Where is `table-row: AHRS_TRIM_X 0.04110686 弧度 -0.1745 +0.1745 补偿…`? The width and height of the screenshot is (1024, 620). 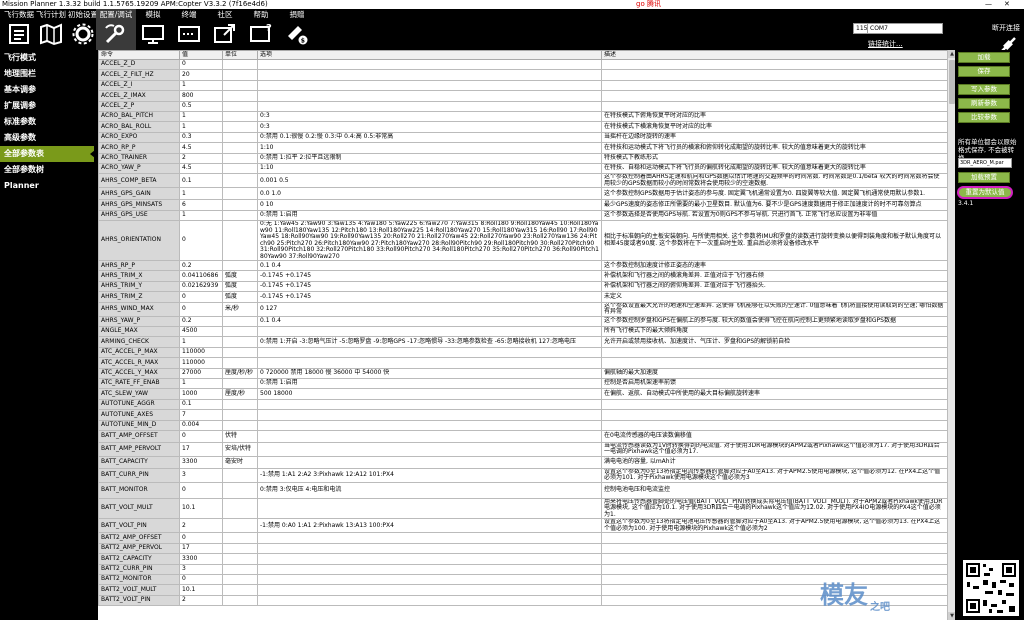 table-row: AHRS_TRIM_X 0.04110686 弧度 -0.1745 +0.1745 补偿… is located at coordinates (522, 276).